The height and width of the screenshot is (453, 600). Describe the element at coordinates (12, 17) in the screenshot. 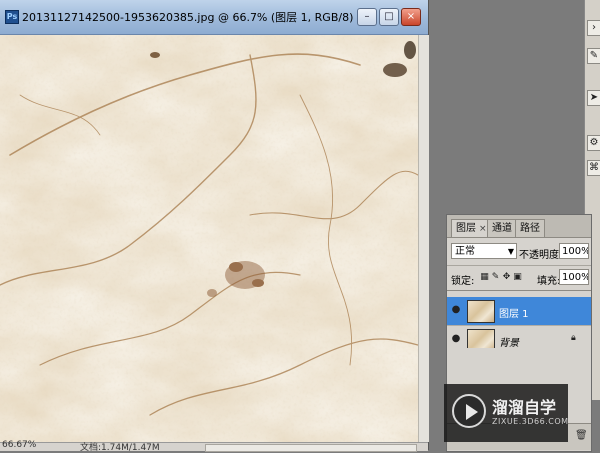

I see `photoshop-doc-icon: Ps` at that location.